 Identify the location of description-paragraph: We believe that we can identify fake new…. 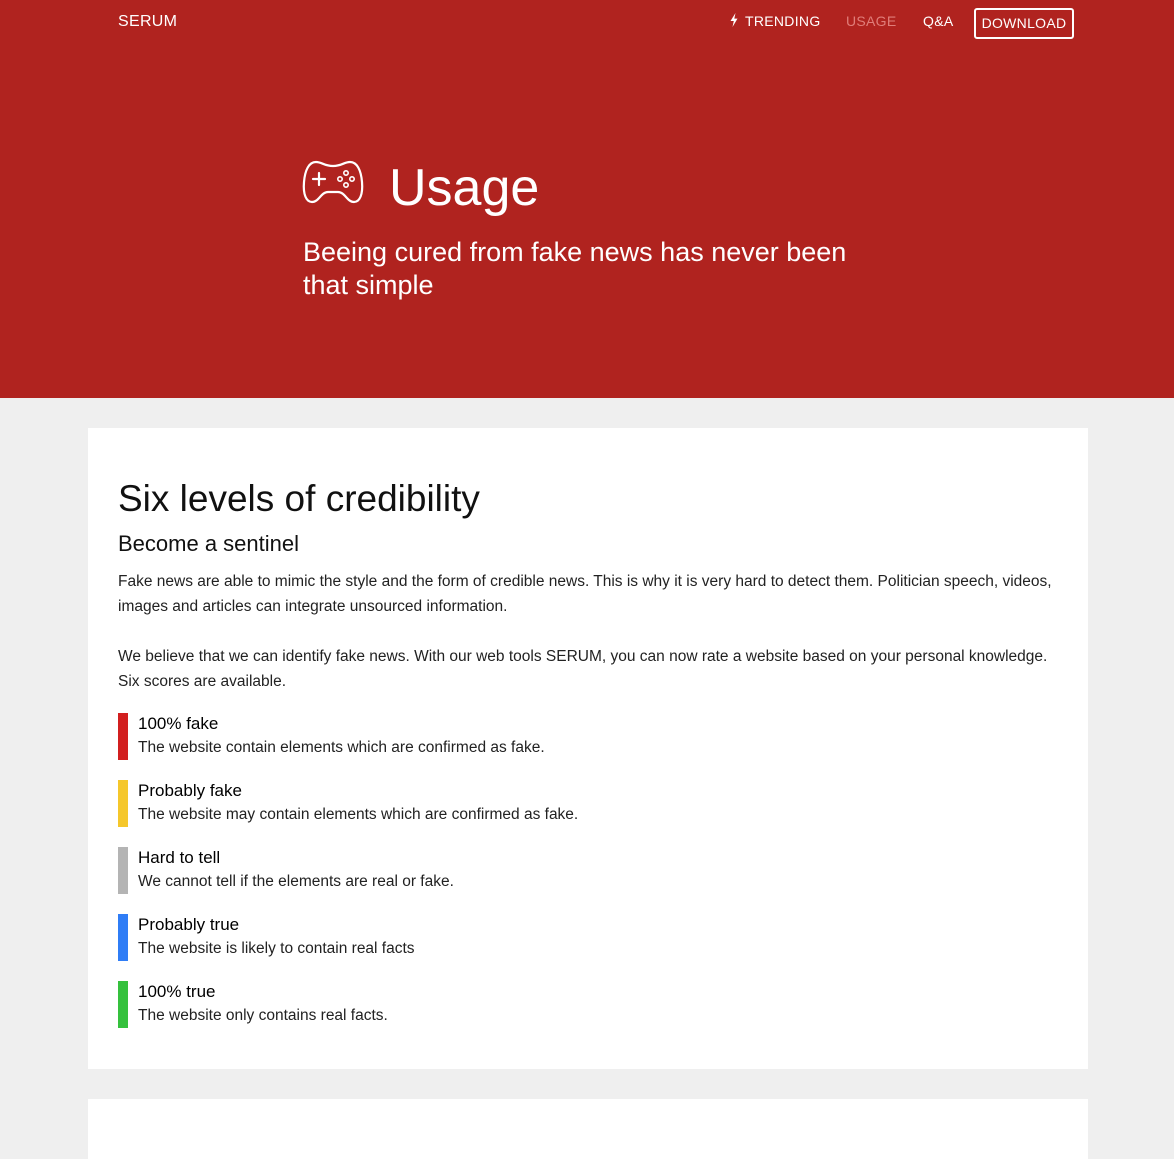
(583, 669).